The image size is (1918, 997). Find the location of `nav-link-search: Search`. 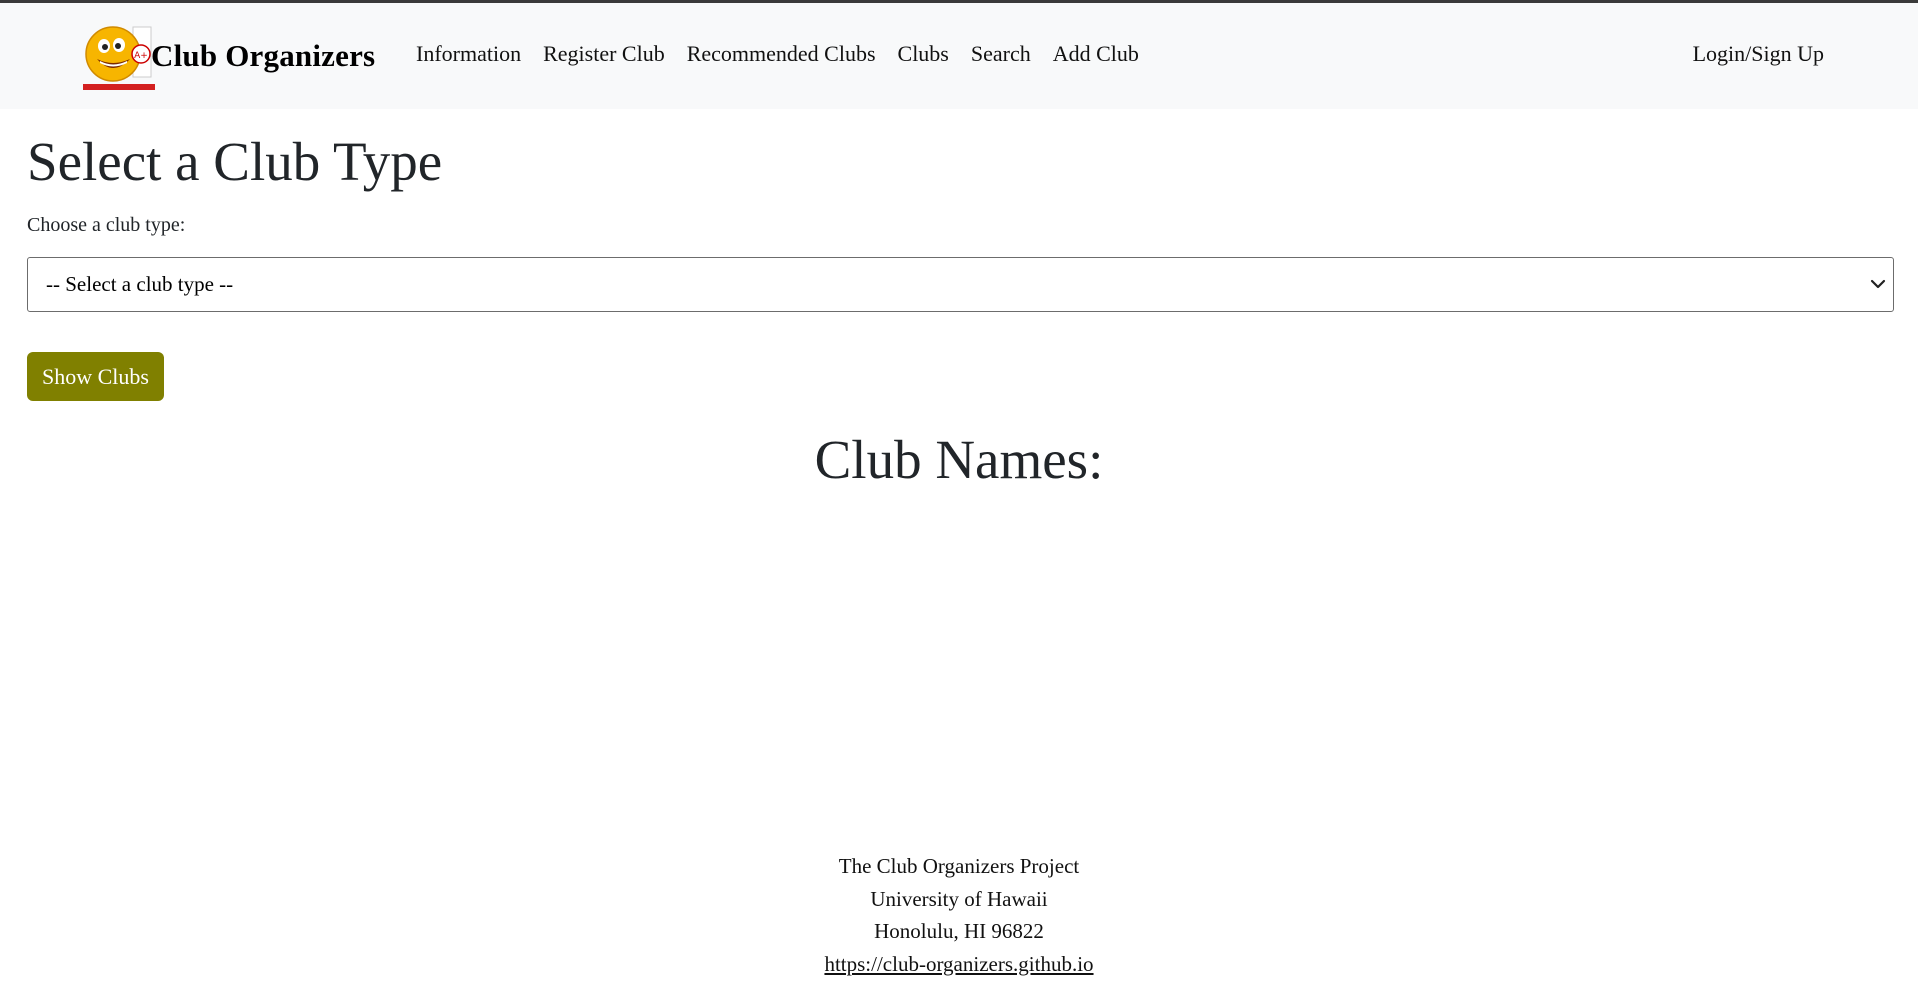

nav-link-search: Search is located at coordinates (1001, 54).